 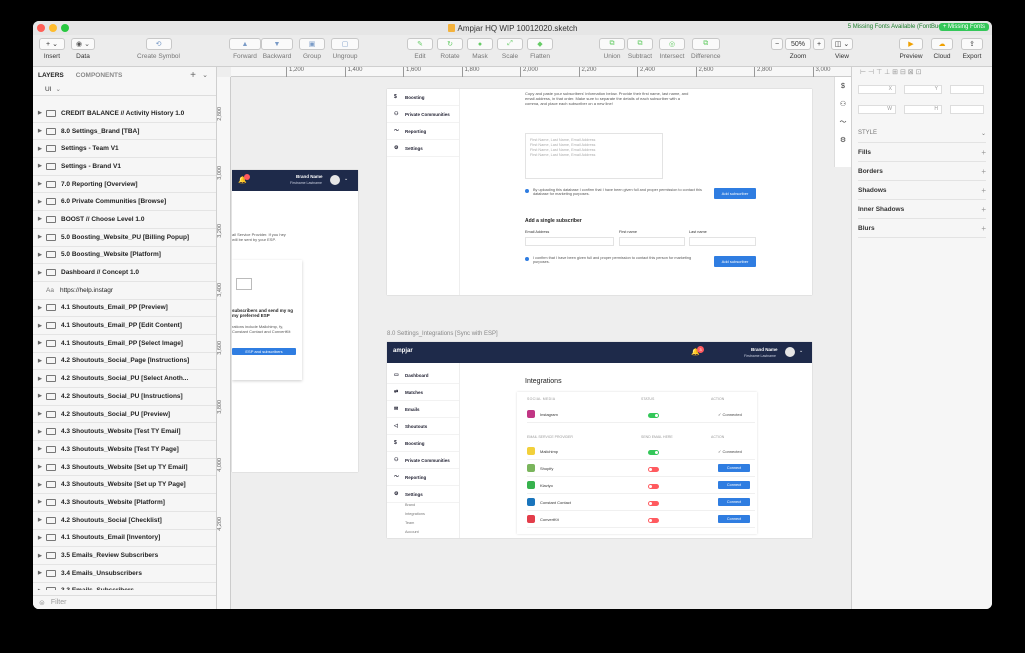 I want to click on intersect-tool: ◎ Intersect, so click(x=672, y=49).